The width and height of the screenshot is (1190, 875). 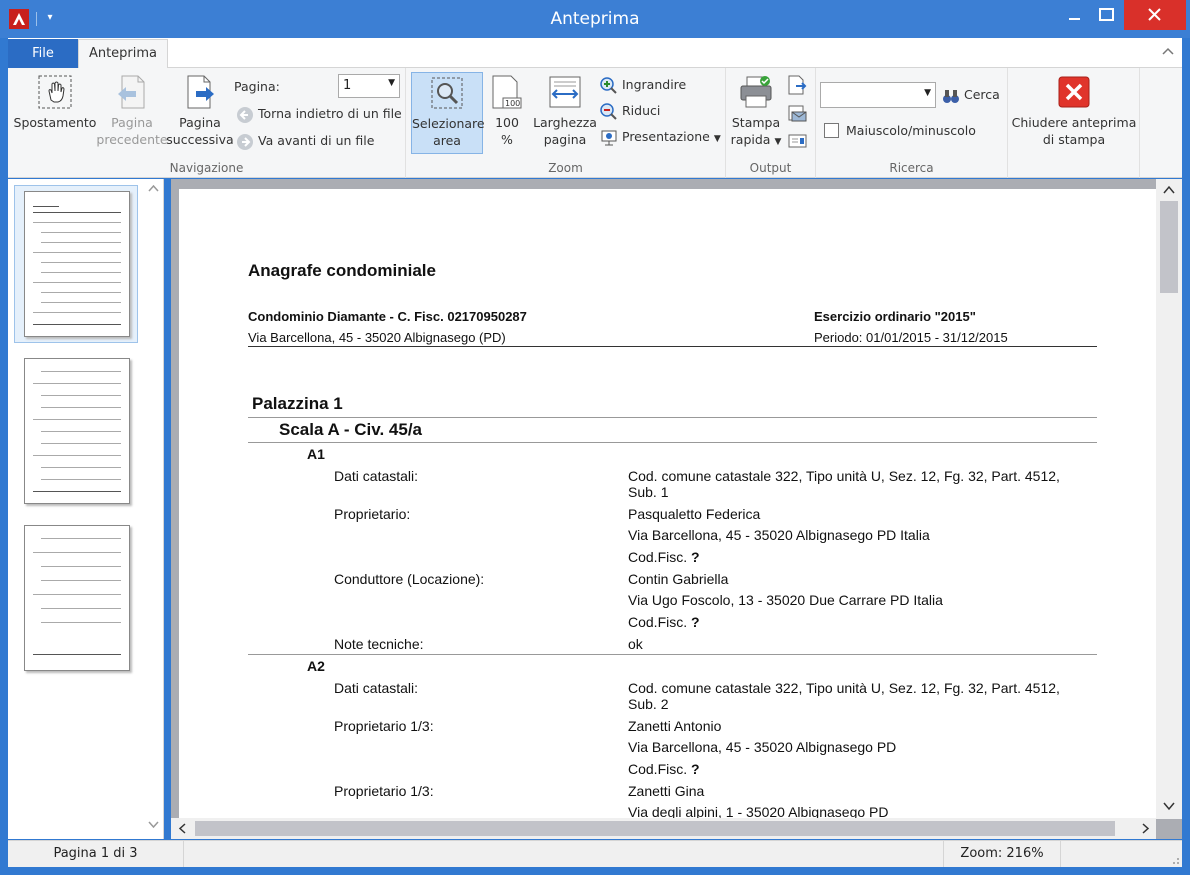 What do you see at coordinates (770, 168) in the screenshot?
I see `output-group-label: Output` at bounding box center [770, 168].